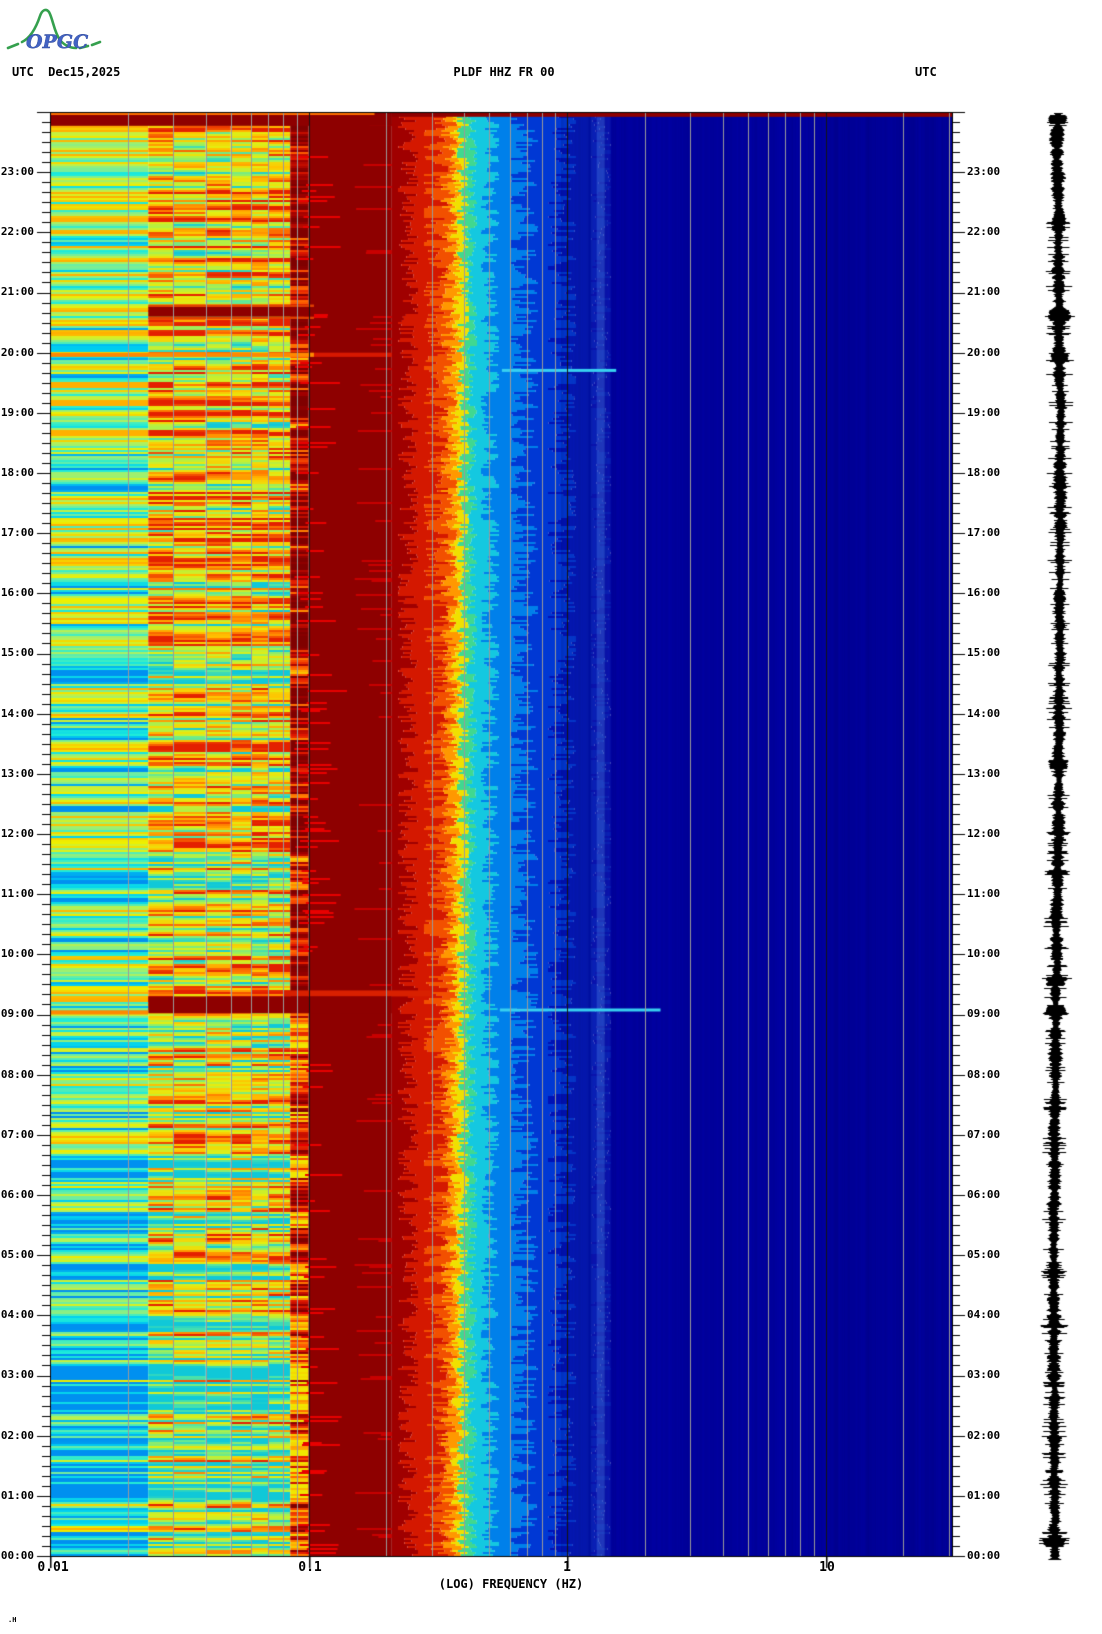 Image resolution: width=1102 pixels, height=1634 pixels. I want to click on freq-tick-label-0p1: 0.1, so click(310, 1567).